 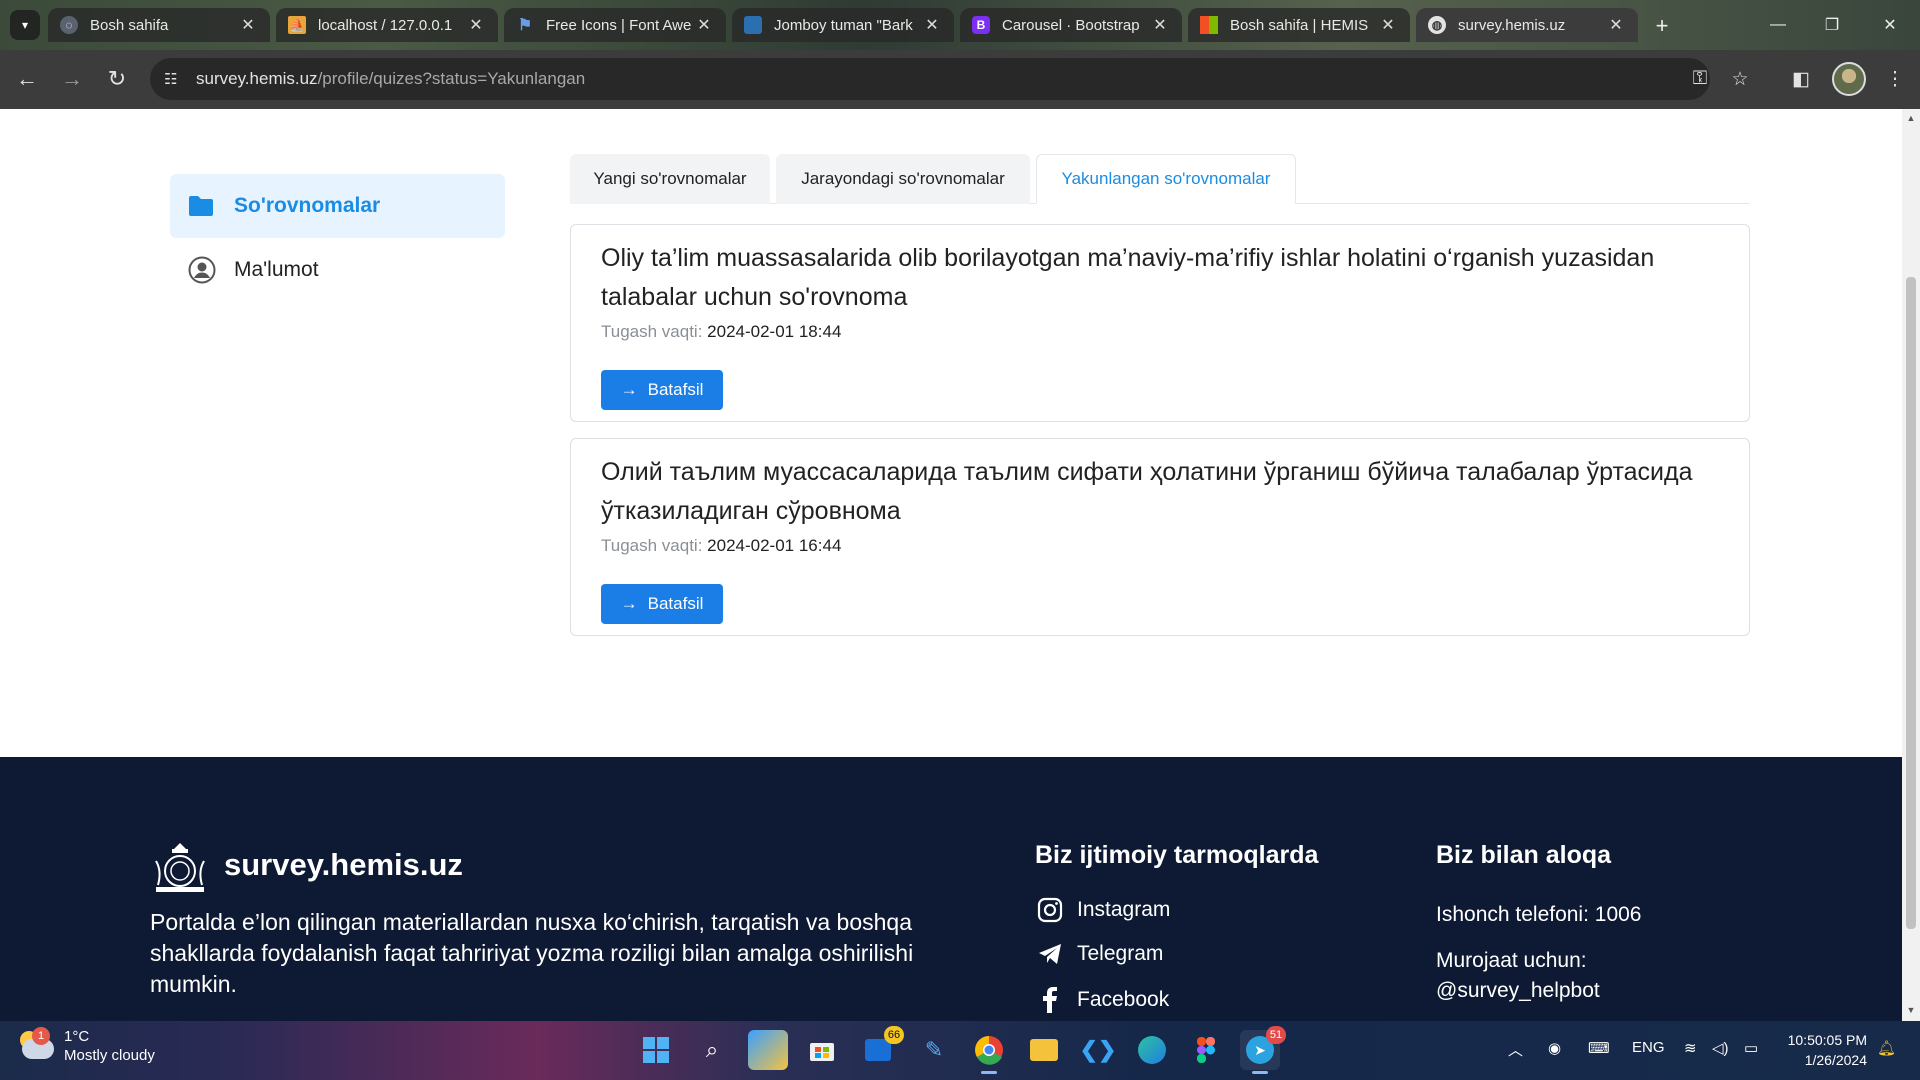 What do you see at coordinates (38, 1045) in the screenshot?
I see `cloudy-weather-icon: 1` at bounding box center [38, 1045].